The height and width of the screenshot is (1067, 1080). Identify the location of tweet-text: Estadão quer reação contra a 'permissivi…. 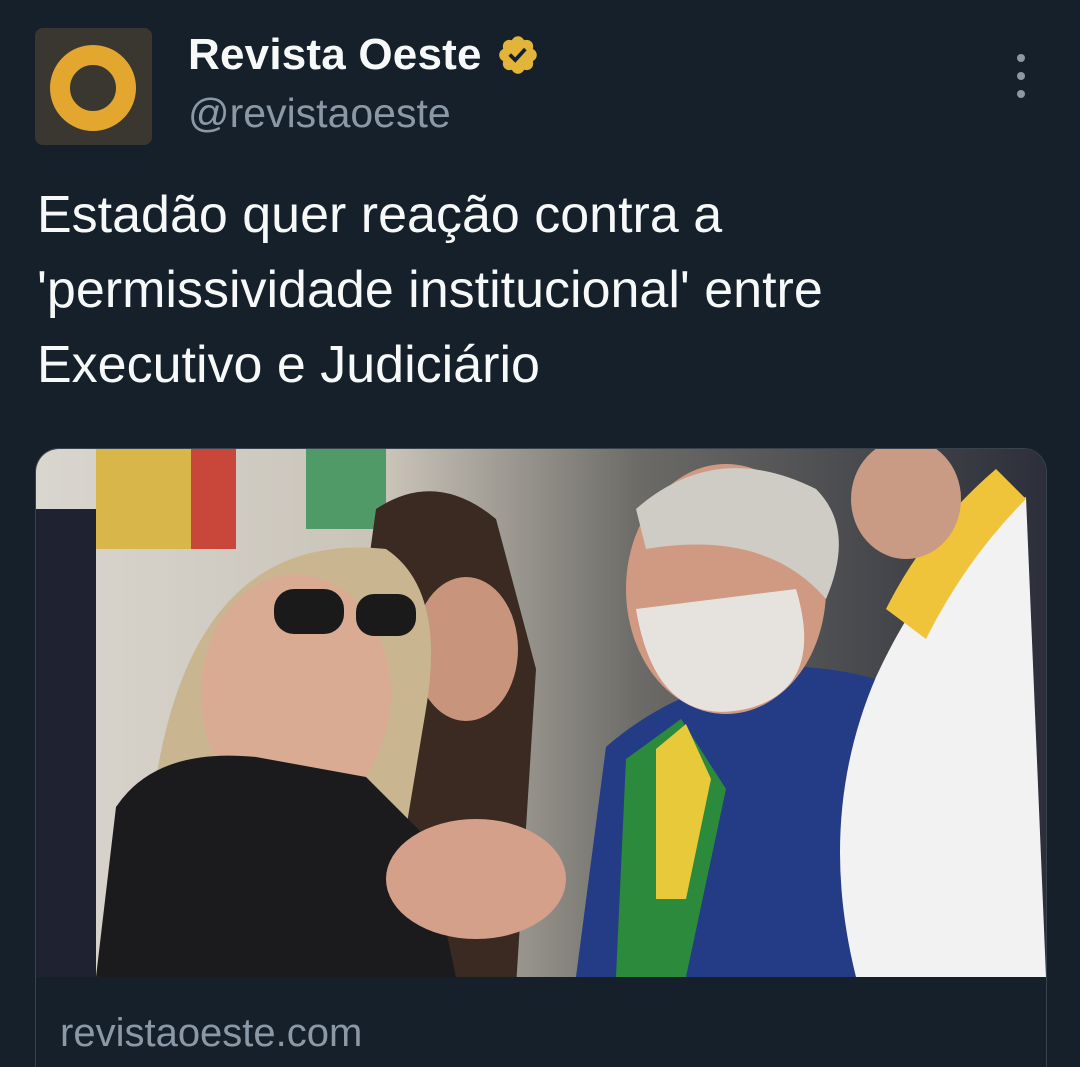
(430, 290).